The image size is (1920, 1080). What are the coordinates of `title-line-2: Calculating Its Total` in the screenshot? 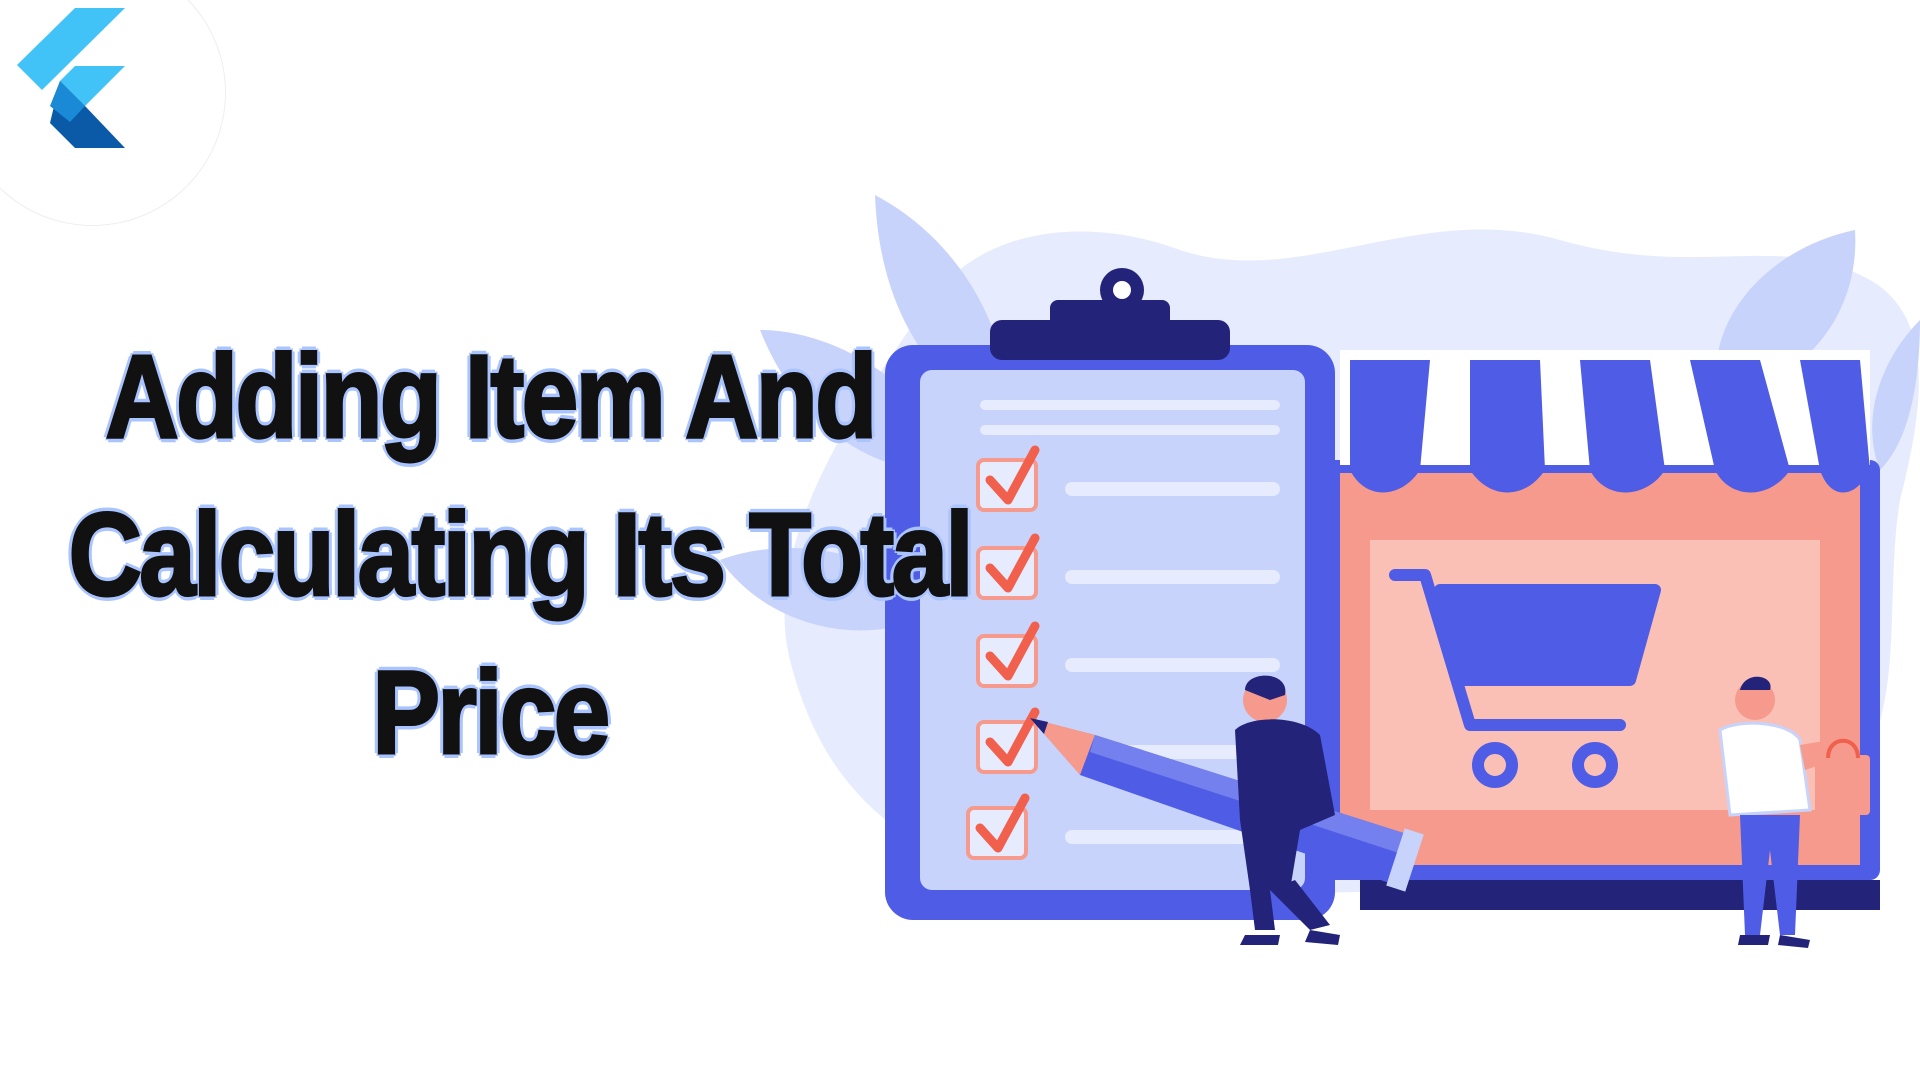 It's located at (521, 555).